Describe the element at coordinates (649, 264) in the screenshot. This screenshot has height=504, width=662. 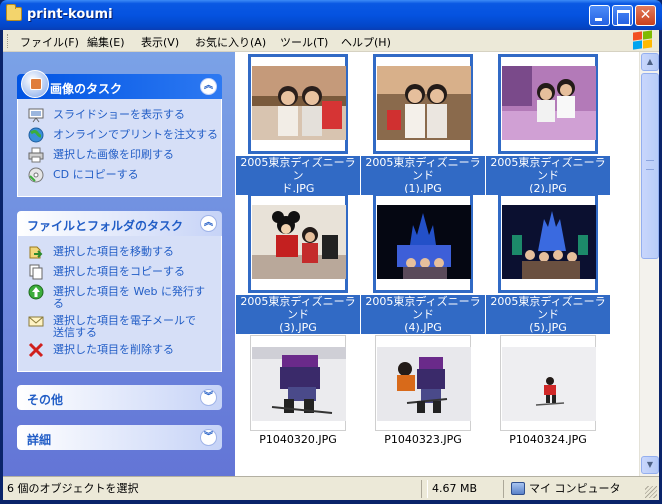
I see `vertical-scrollbar: ▲ ▼` at that location.